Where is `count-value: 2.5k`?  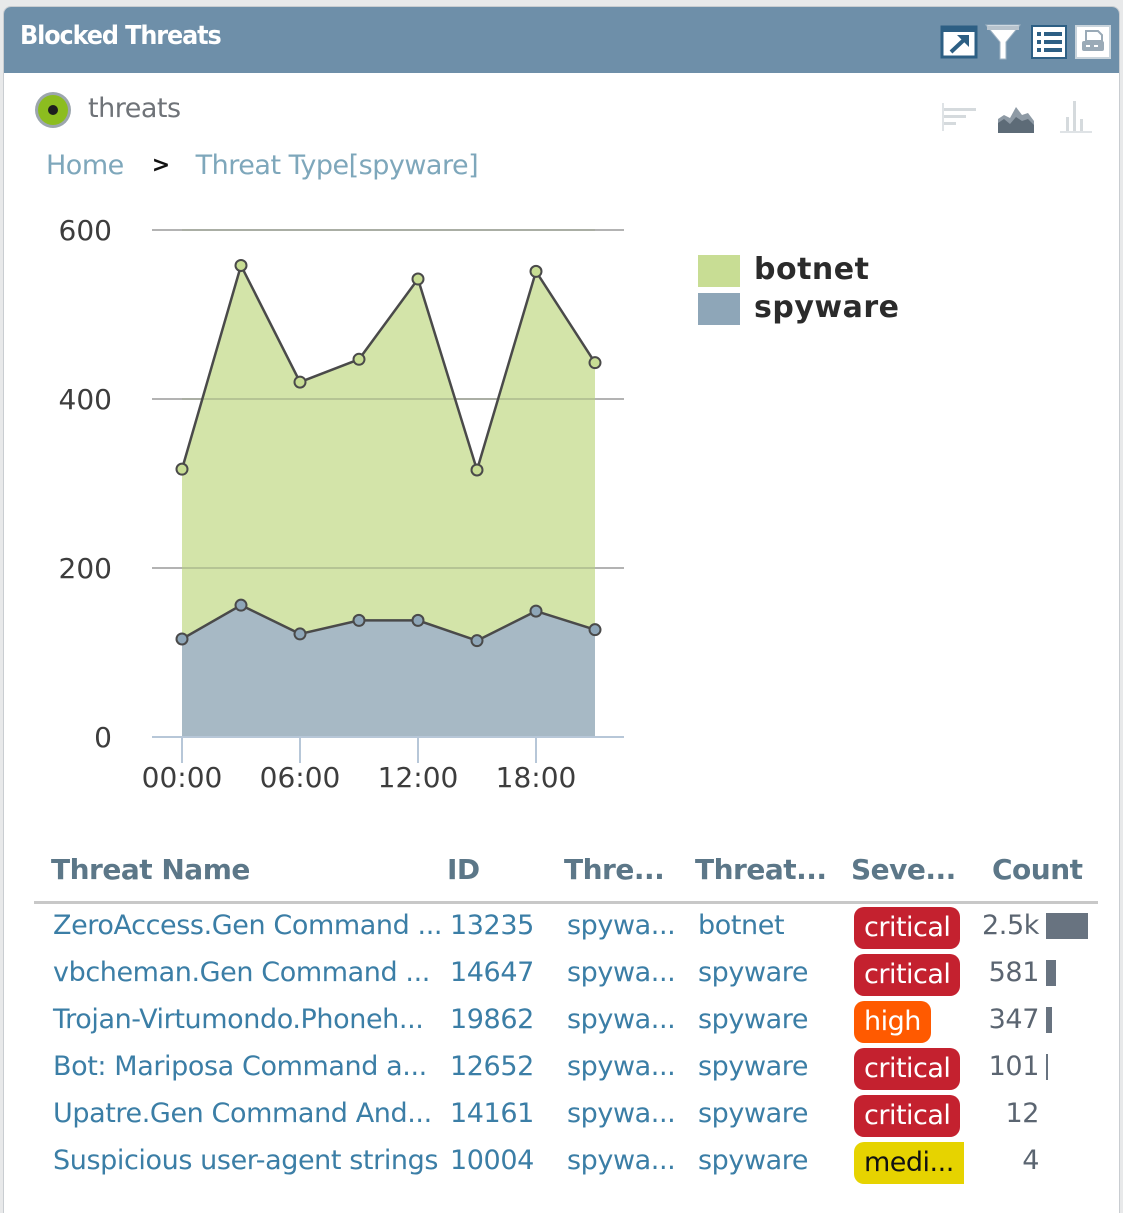
count-value: 2.5k is located at coordinates (1010, 925).